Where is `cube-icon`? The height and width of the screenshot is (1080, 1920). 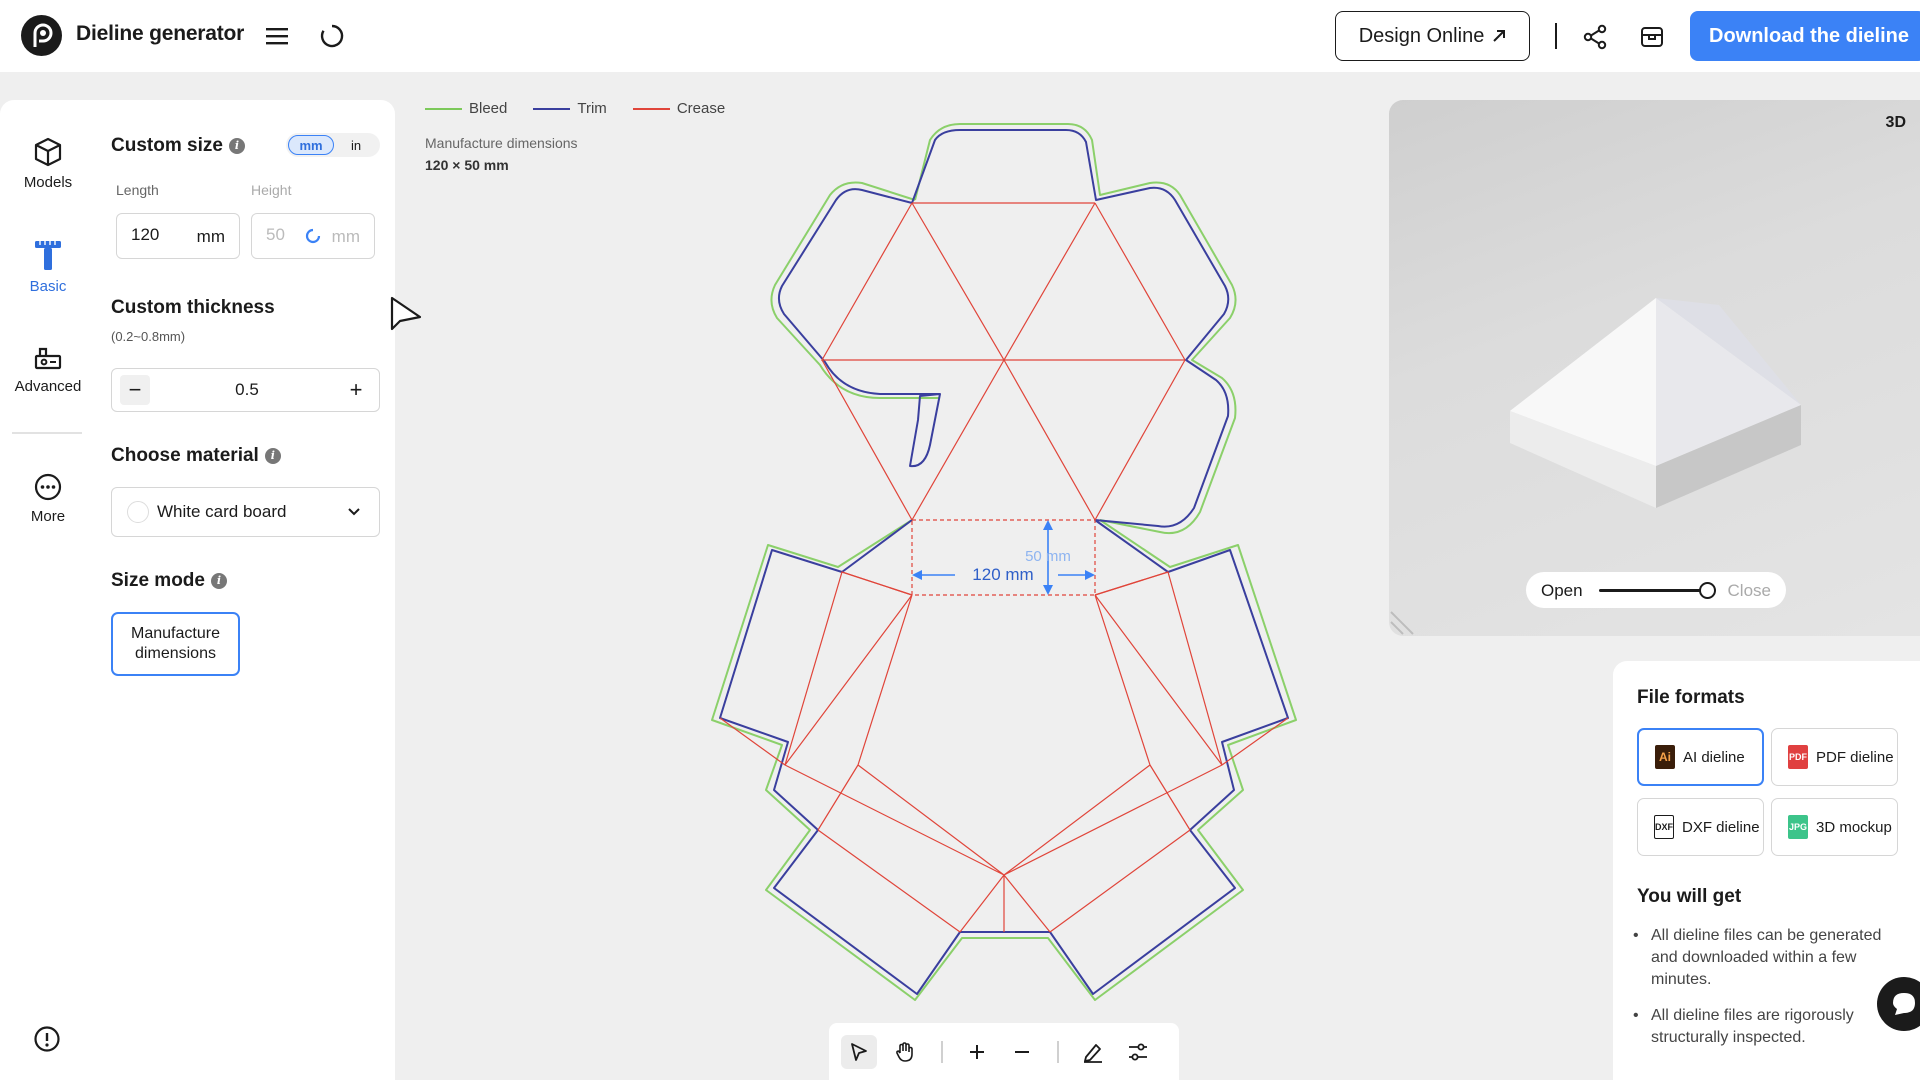 cube-icon is located at coordinates (48, 152).